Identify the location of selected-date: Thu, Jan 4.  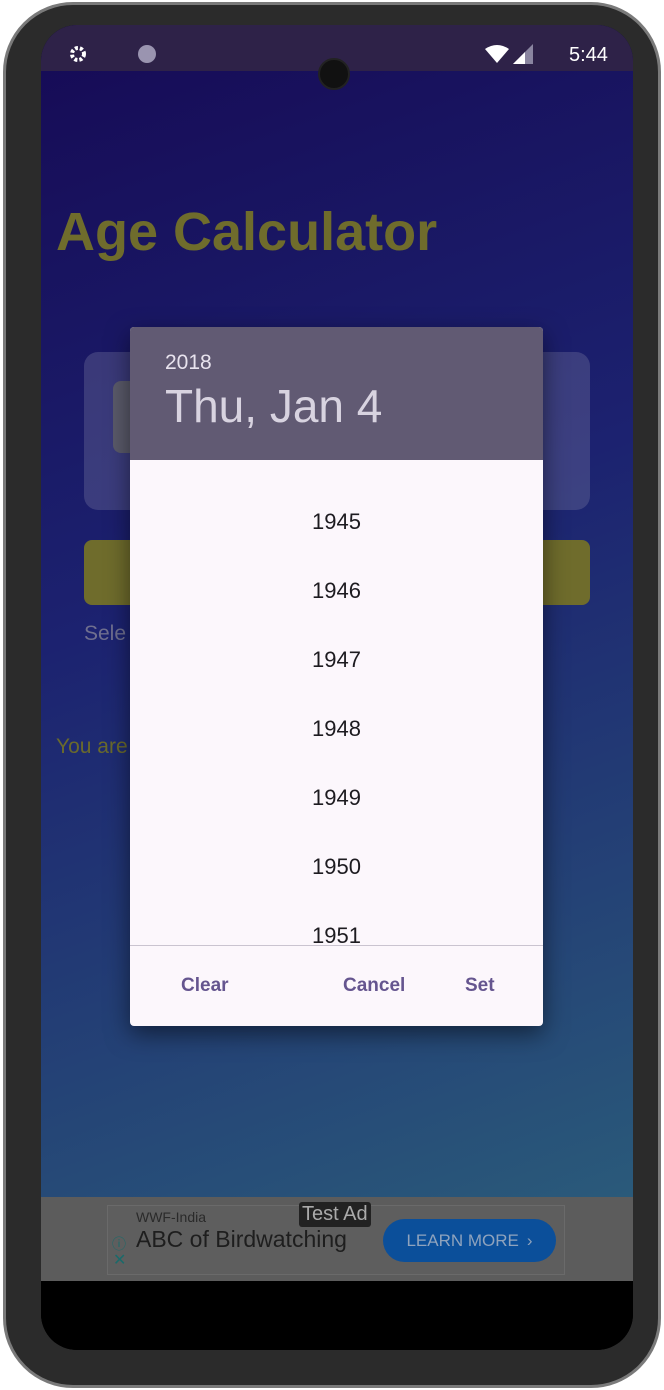
(354, 406).